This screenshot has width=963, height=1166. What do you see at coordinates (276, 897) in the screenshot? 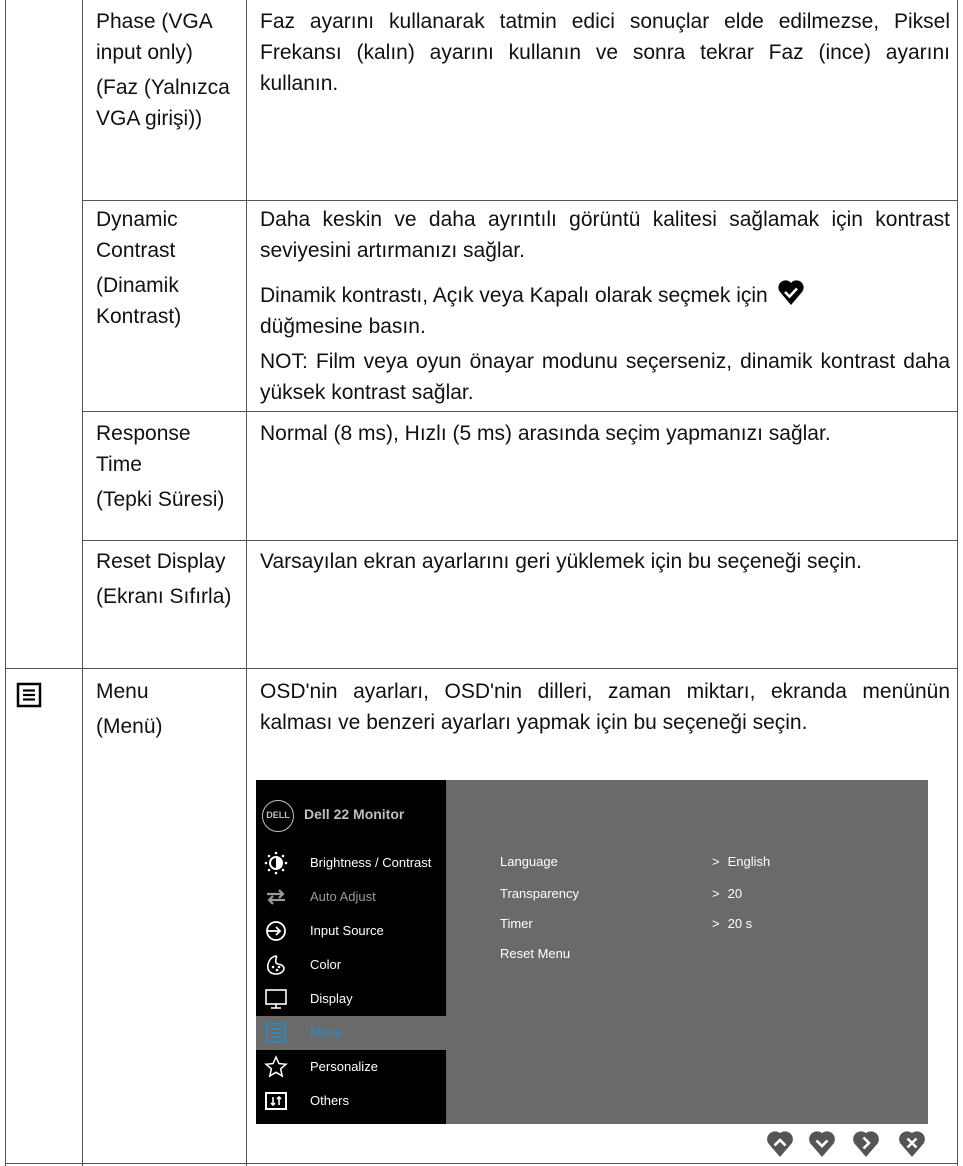
I see `auto-adjust-icon` at bounding box center [276, 897].